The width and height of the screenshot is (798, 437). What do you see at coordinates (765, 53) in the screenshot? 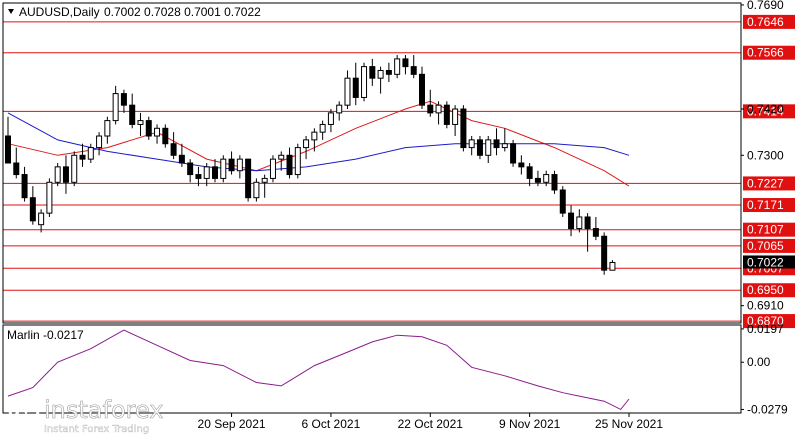
I see `level-label: 0.7566` at bounding box center [765, 53].